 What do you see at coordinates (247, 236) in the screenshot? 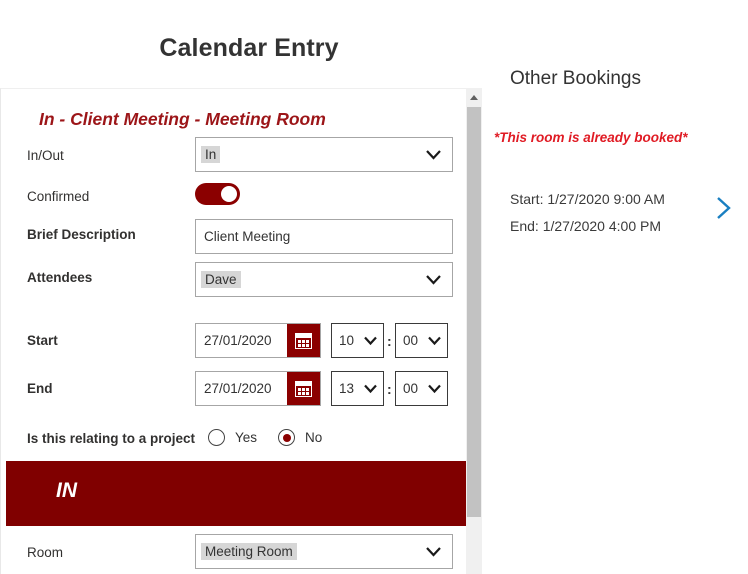
I see `description-value: Client Meeting` at bounding box center [247, 236].